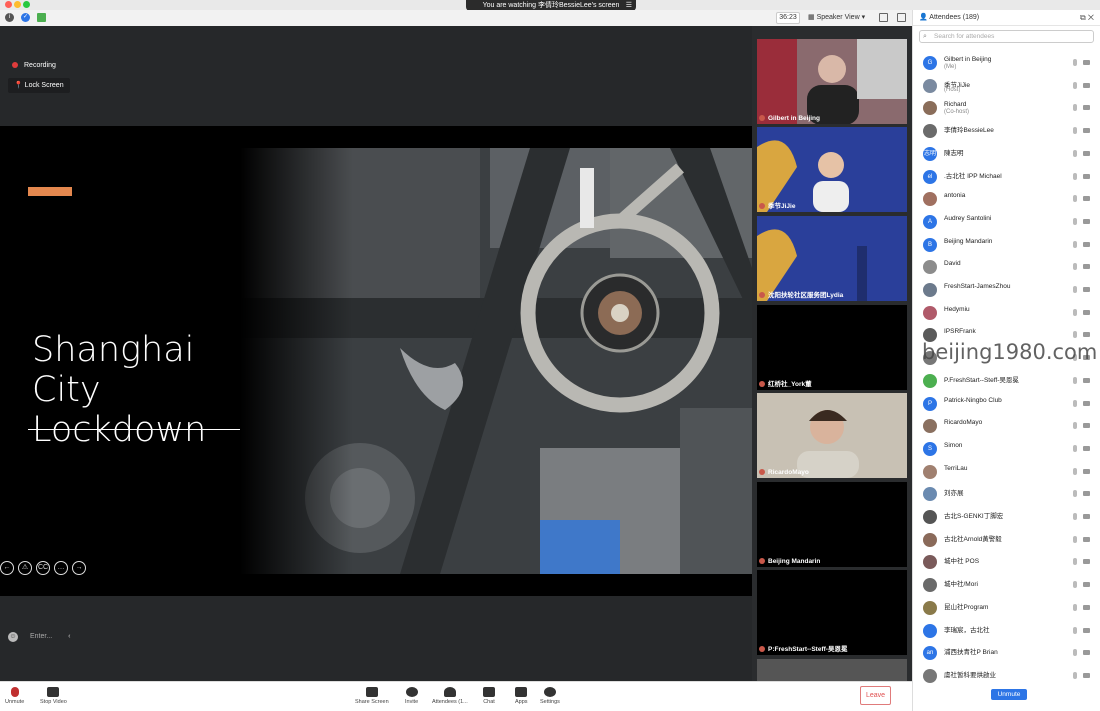 This screenshot has height=711, width=1100. Describe the element at coordinates (1006, 472) in the screenshot. I see `attendee-row: TerriLau` at that location.